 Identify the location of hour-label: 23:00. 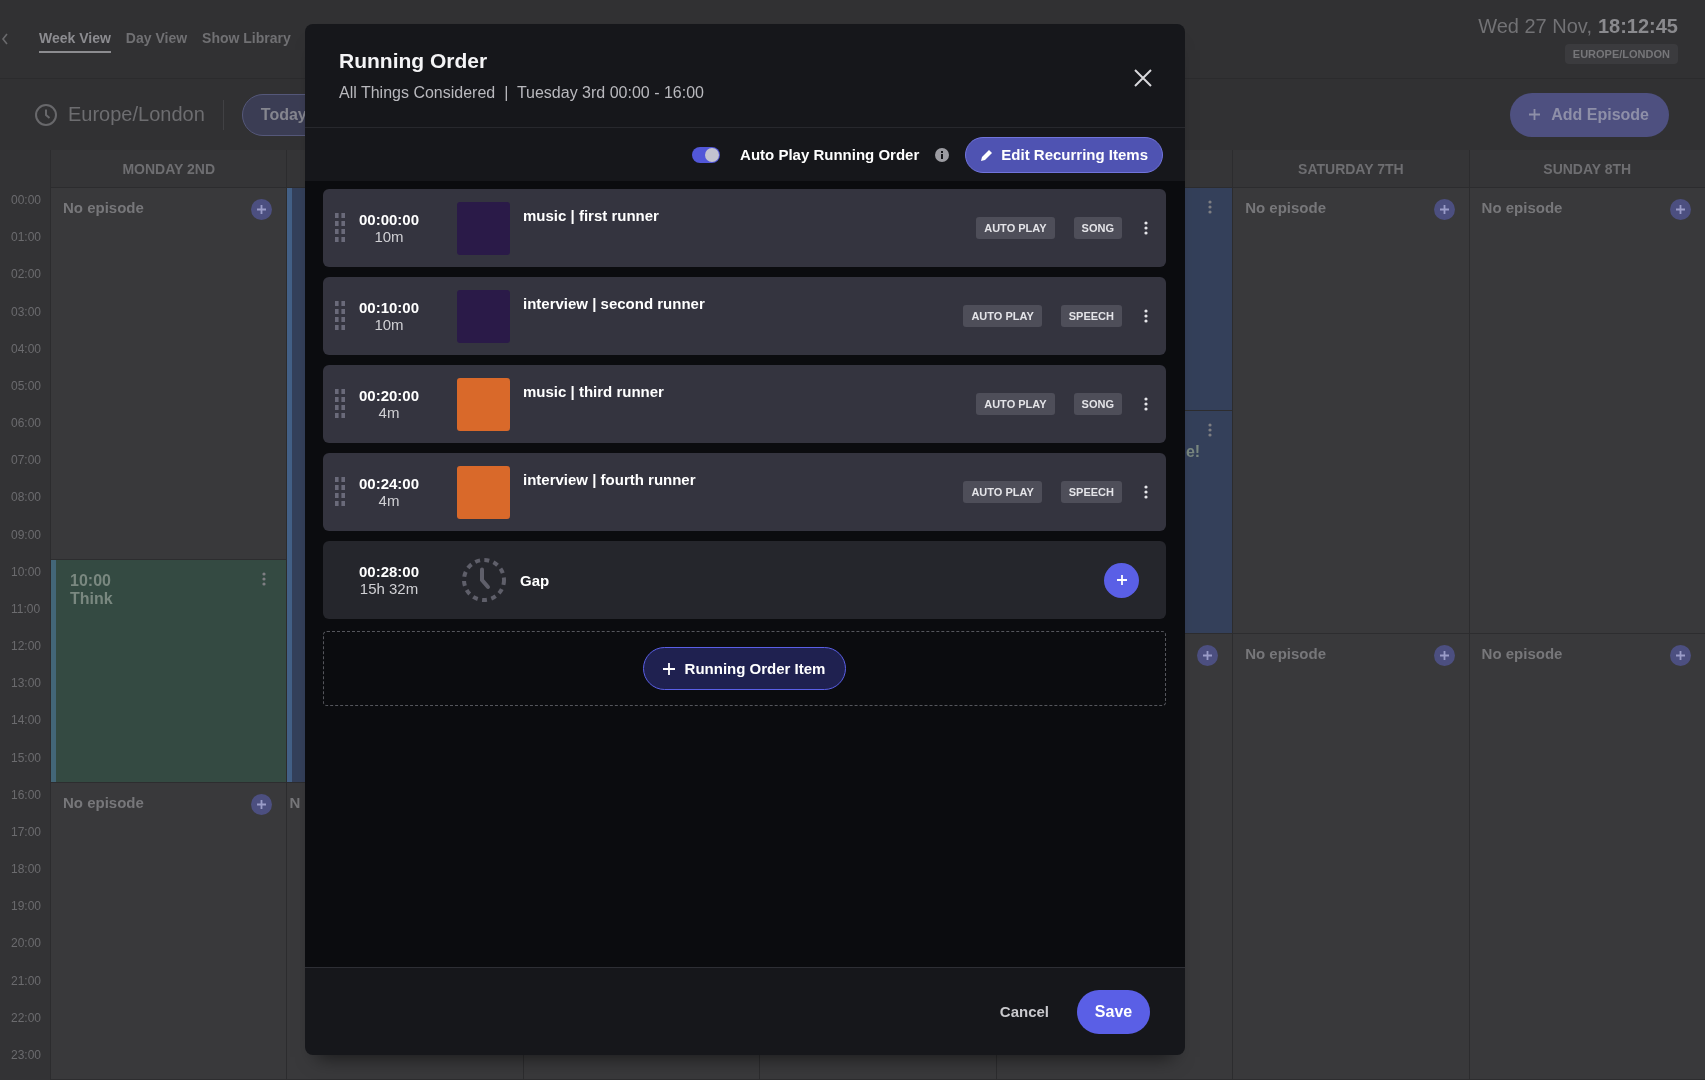
(26, 1055).